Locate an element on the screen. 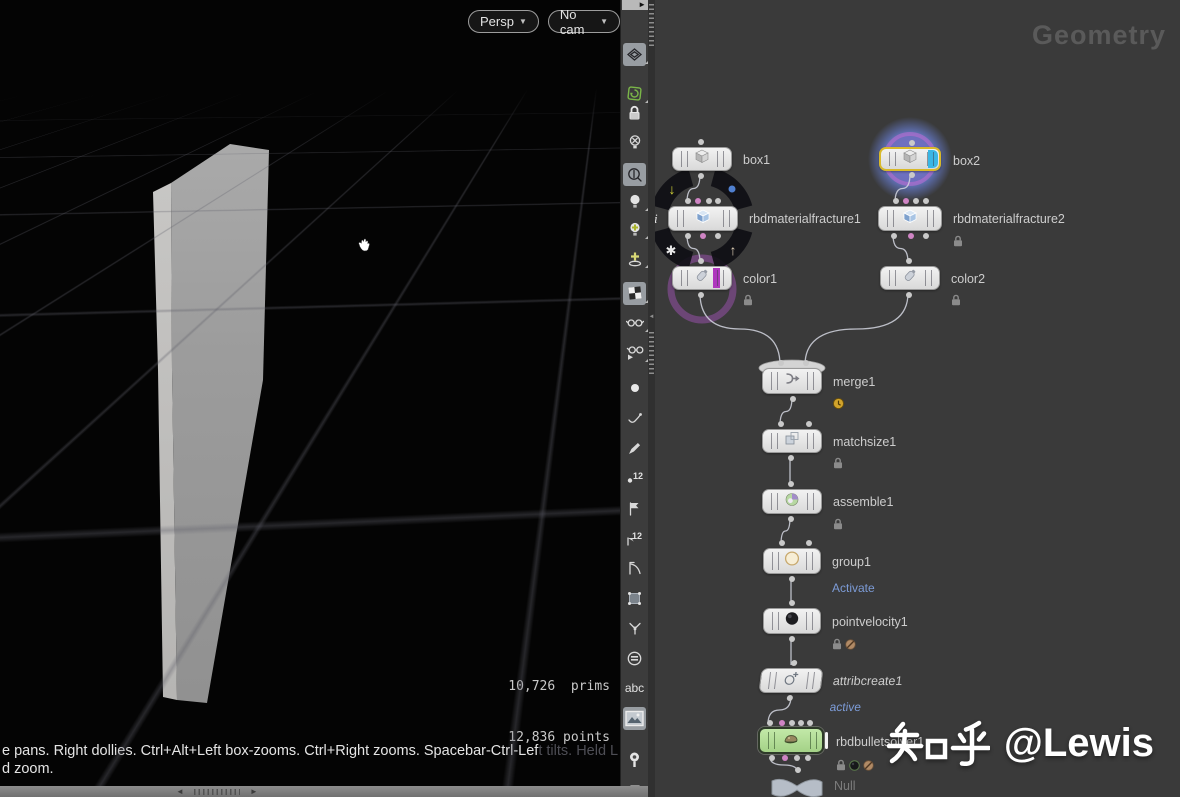 This screenshot has height=797, width=1180. textured-icon is located at coordinates (634, 598).